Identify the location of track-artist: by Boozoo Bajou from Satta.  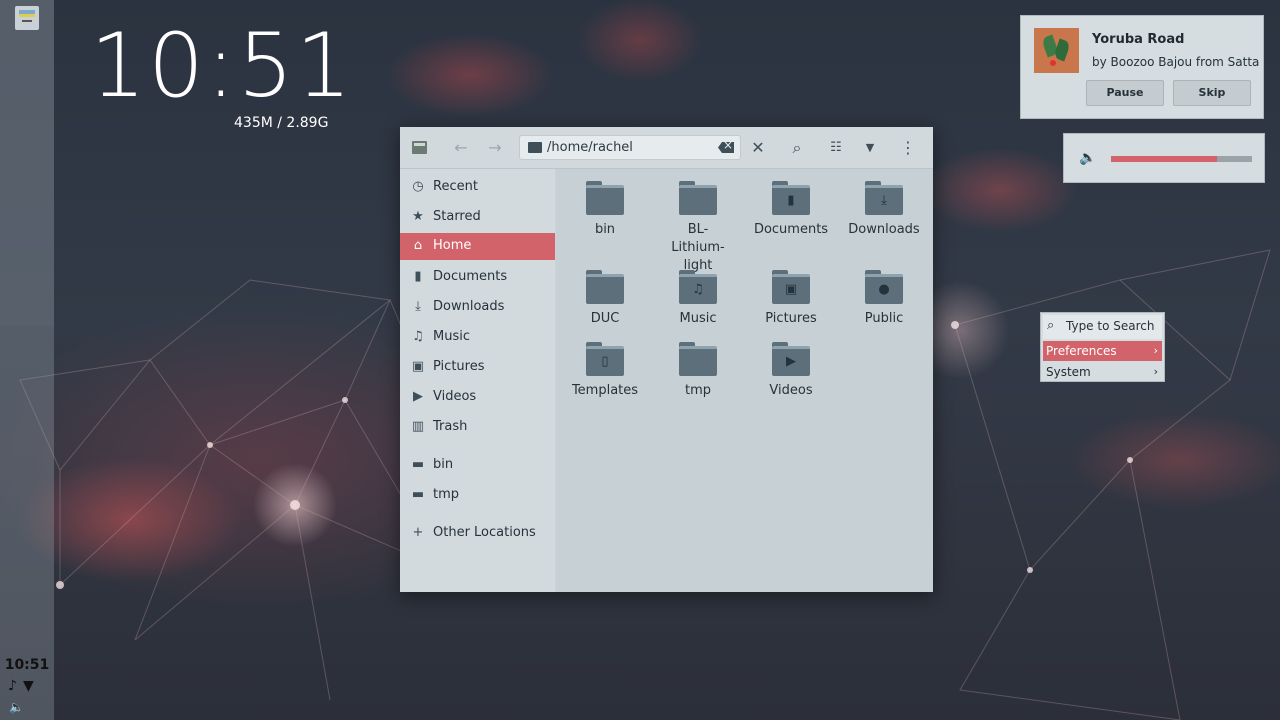
(1176, 62).